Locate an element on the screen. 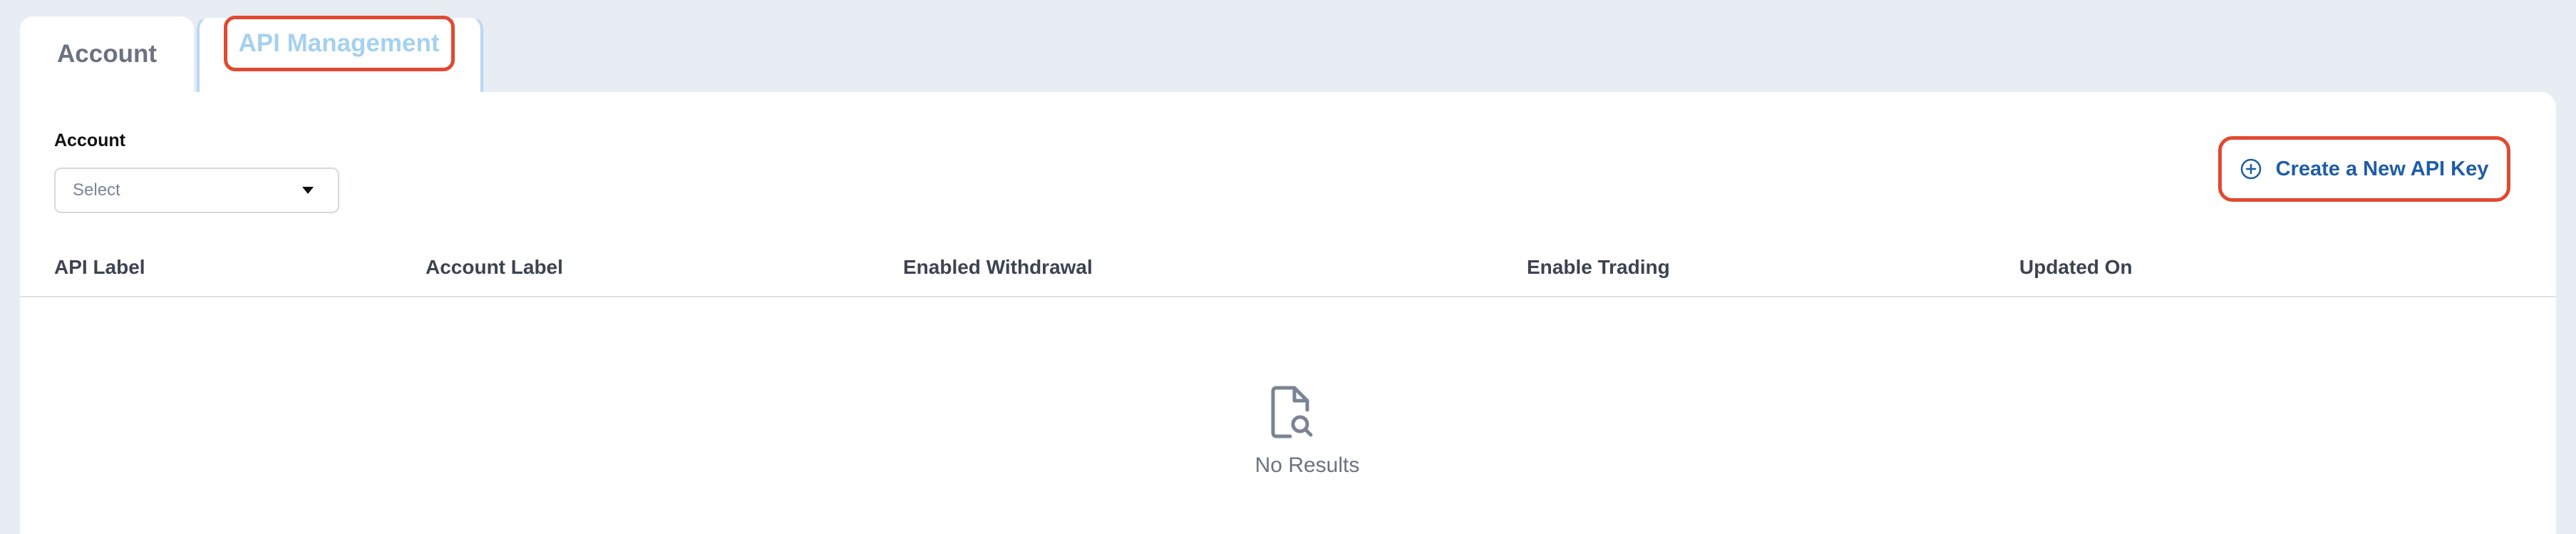 This screenshot has width=2576, height=534. account-filter-label: Account is located at coordinates (89, 140).